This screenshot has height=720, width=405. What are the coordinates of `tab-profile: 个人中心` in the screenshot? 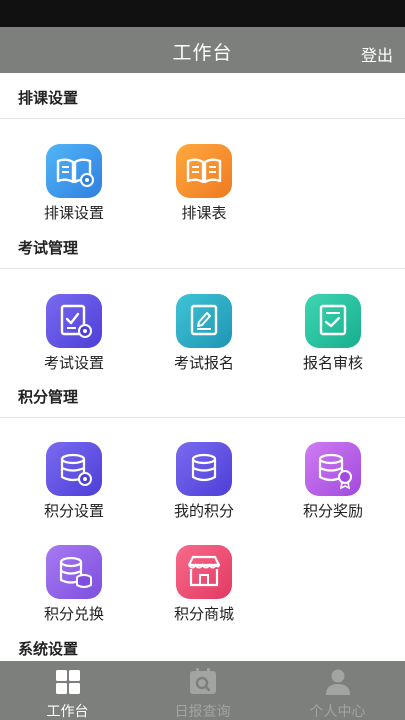 It's located at (337, 690).